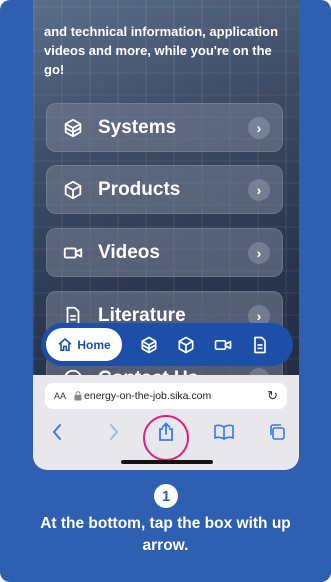 The width and height of the screenshot is (331, 582). Describe the element at coordinates (272, 396) in the screenshot. I see `reload-icon: ↻` at that location.